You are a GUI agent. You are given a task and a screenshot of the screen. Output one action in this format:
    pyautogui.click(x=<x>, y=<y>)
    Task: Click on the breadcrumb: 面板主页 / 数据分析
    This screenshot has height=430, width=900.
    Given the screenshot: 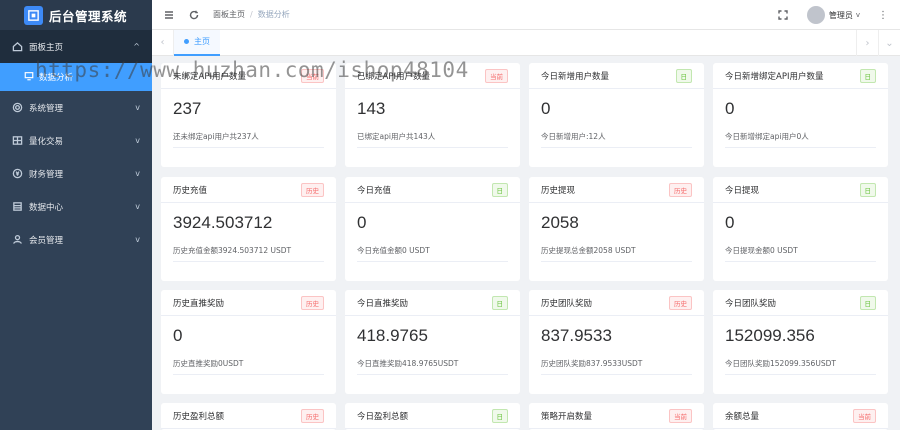 What is the action you would take?
    pyautogui.click(x=251, y=14)
    